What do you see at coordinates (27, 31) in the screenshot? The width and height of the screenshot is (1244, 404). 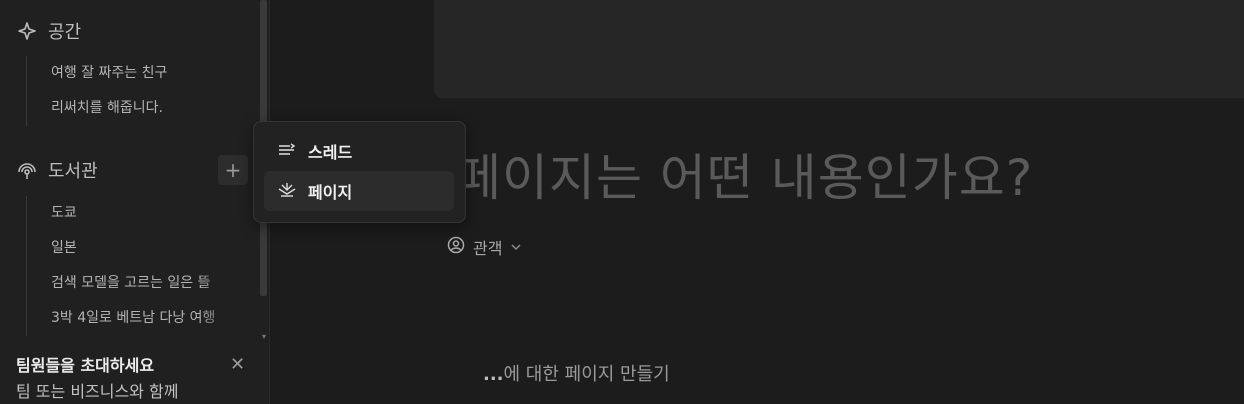 I see `sparkle-icon` at bounding box center [27, 31].